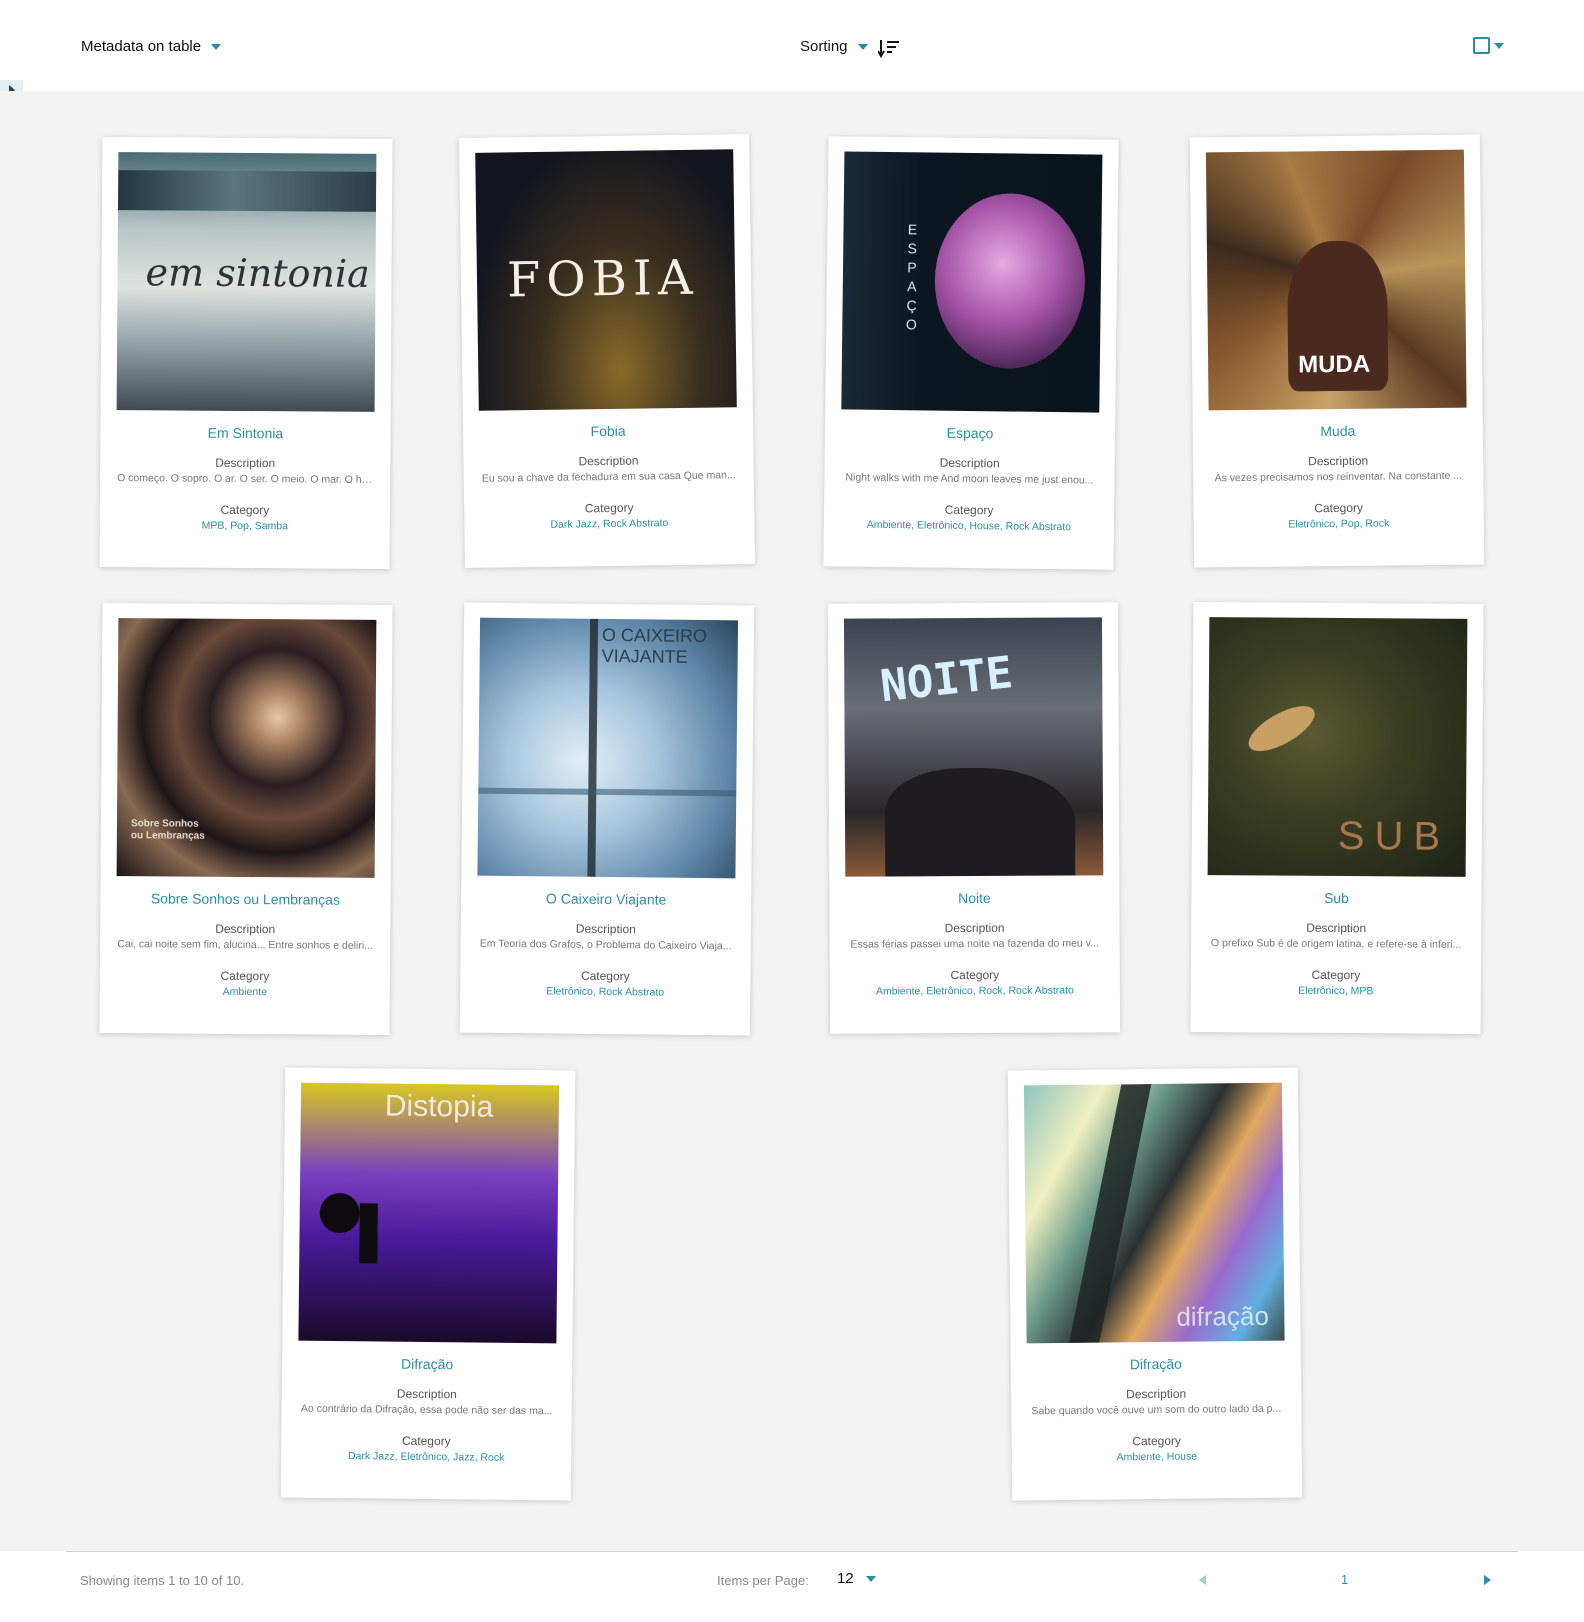 This screenshot has width=1584, height=1622. Describe the element at coordinates (973, 747) in the screenshot. I see `cover-image: NOITE` at that location.